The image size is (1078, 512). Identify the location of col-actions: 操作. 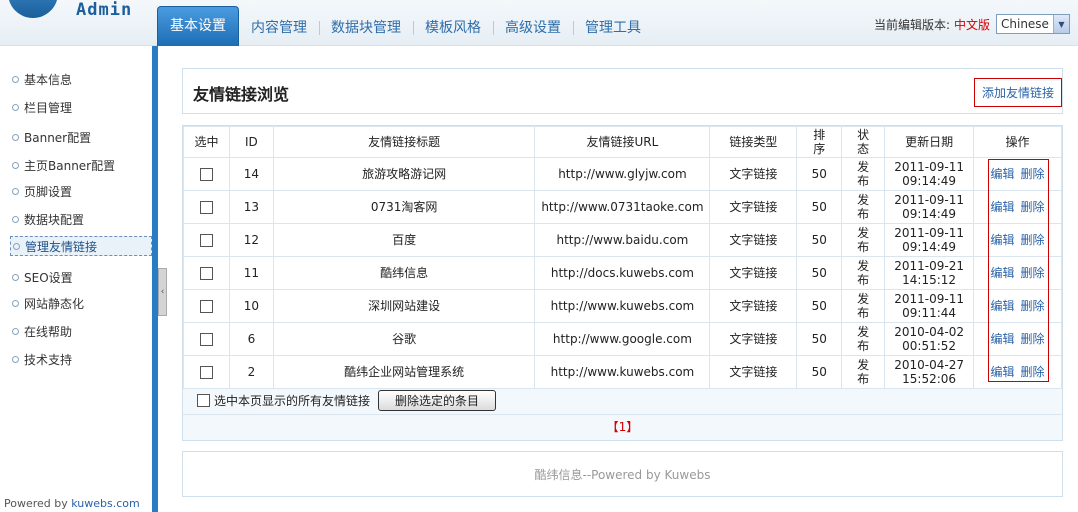
(1017, 142).